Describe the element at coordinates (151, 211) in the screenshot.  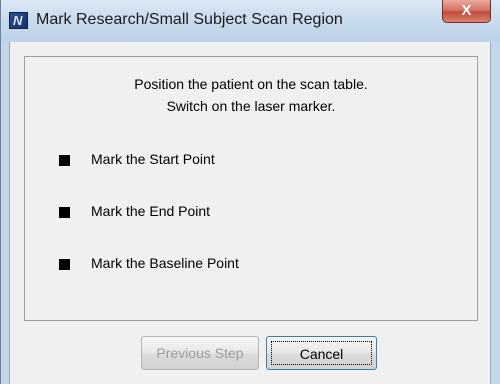
I see `step-label: Mark the End Point` at that location.